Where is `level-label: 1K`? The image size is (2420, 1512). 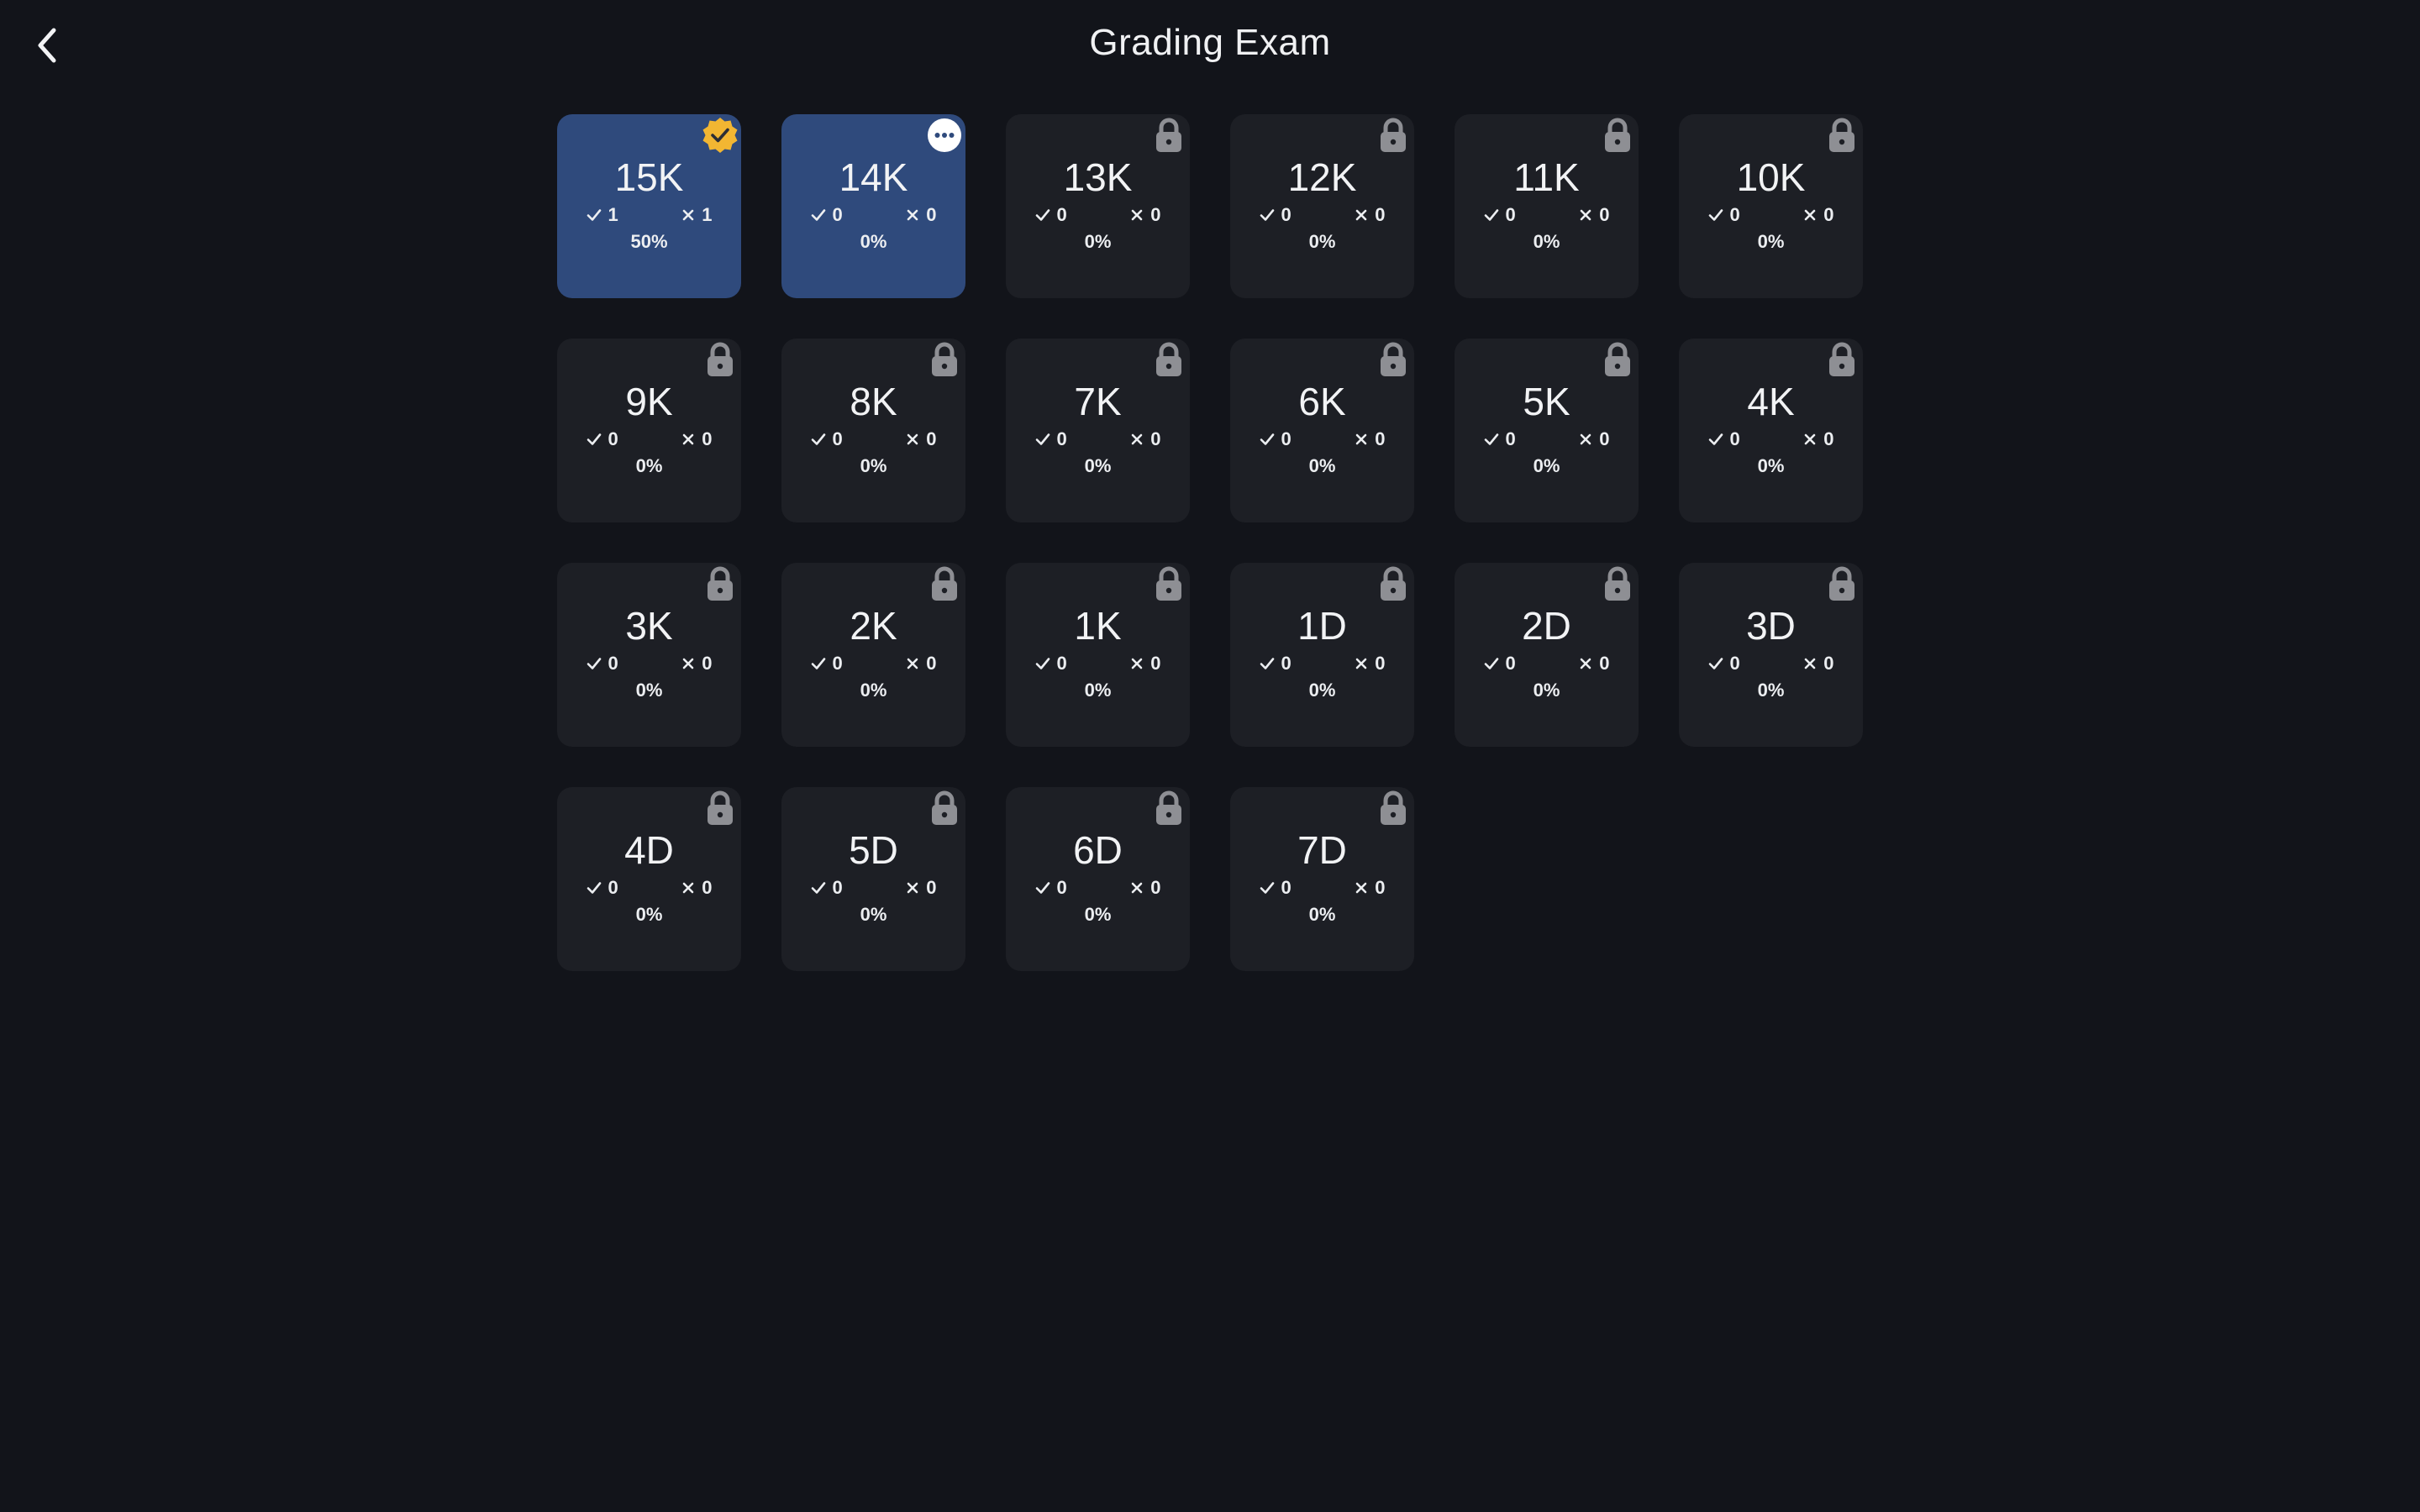 level-label: 1K is located at coordinates (1098, 626).